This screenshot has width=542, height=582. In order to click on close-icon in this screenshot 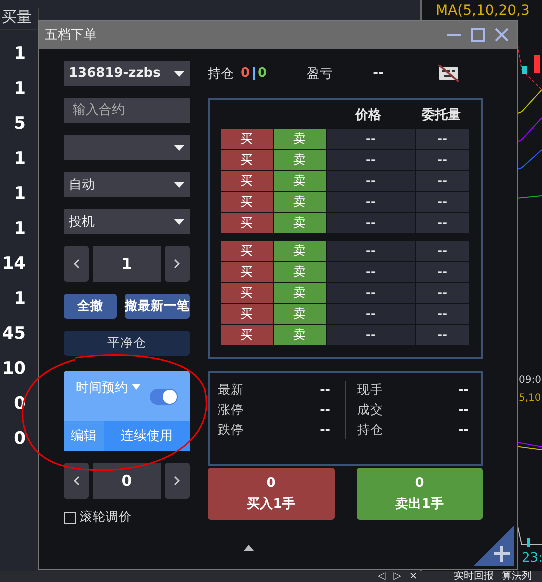, I will do `click(502, 35)`.